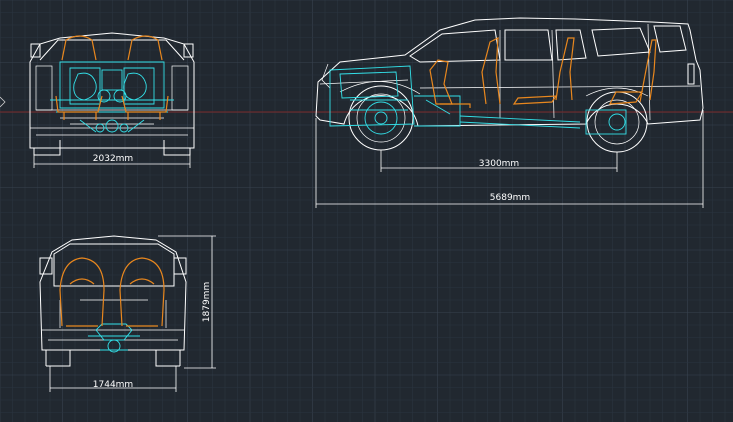 The height and width of the screenshot is (422, 733). What do you see at coordinates (207, 302) in the screenshot?
I see `height-label: 1879mm` at bounding box center [207, 302].